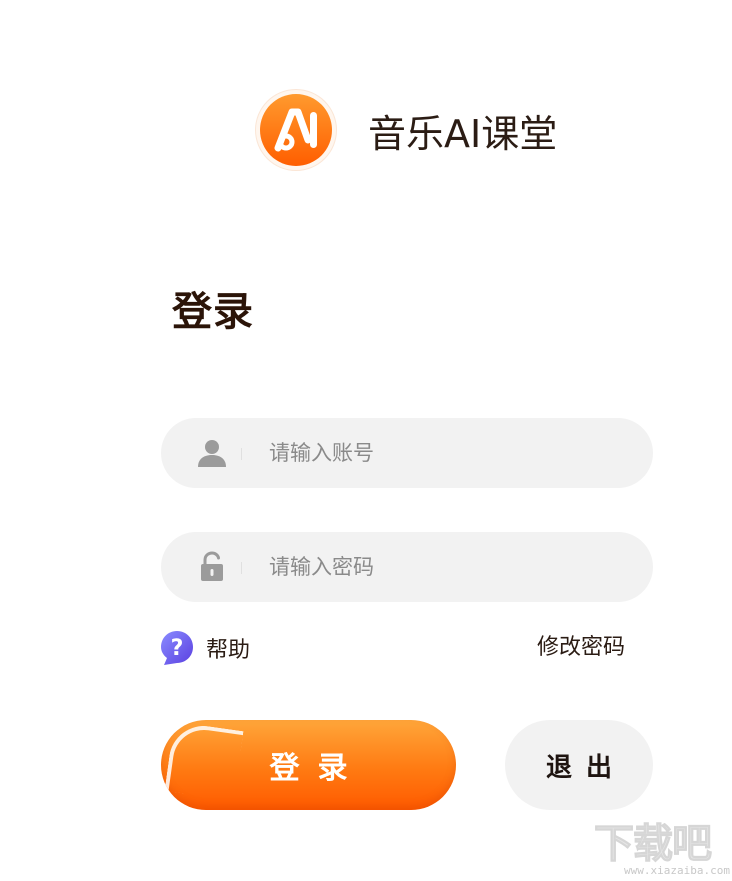  I want to click on password-field, so click(407, 567).